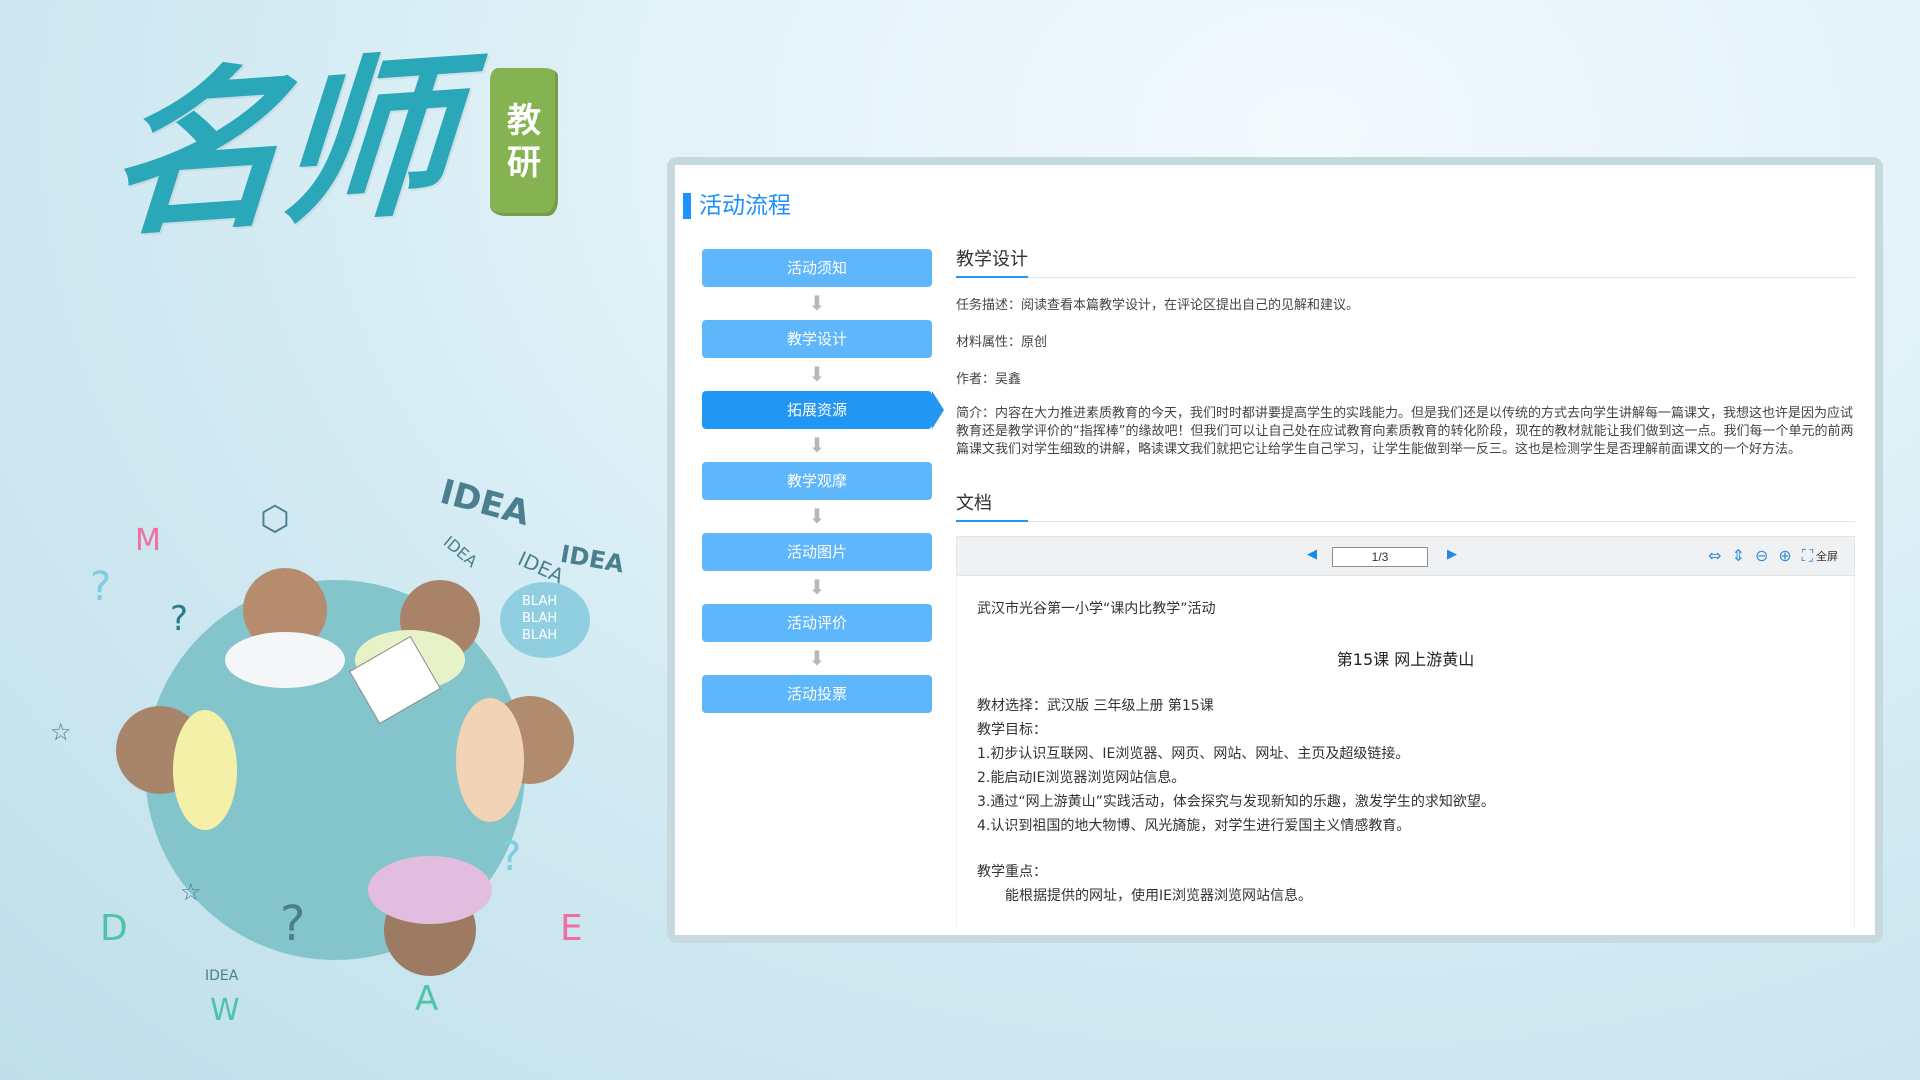 The height and width of the screenshot is (1080, 1920). What do you see at coordinates (1012, 730) in the screenshot?
I see `doc-goals-label: 教学目标：` at bounding box center [1012, 730].